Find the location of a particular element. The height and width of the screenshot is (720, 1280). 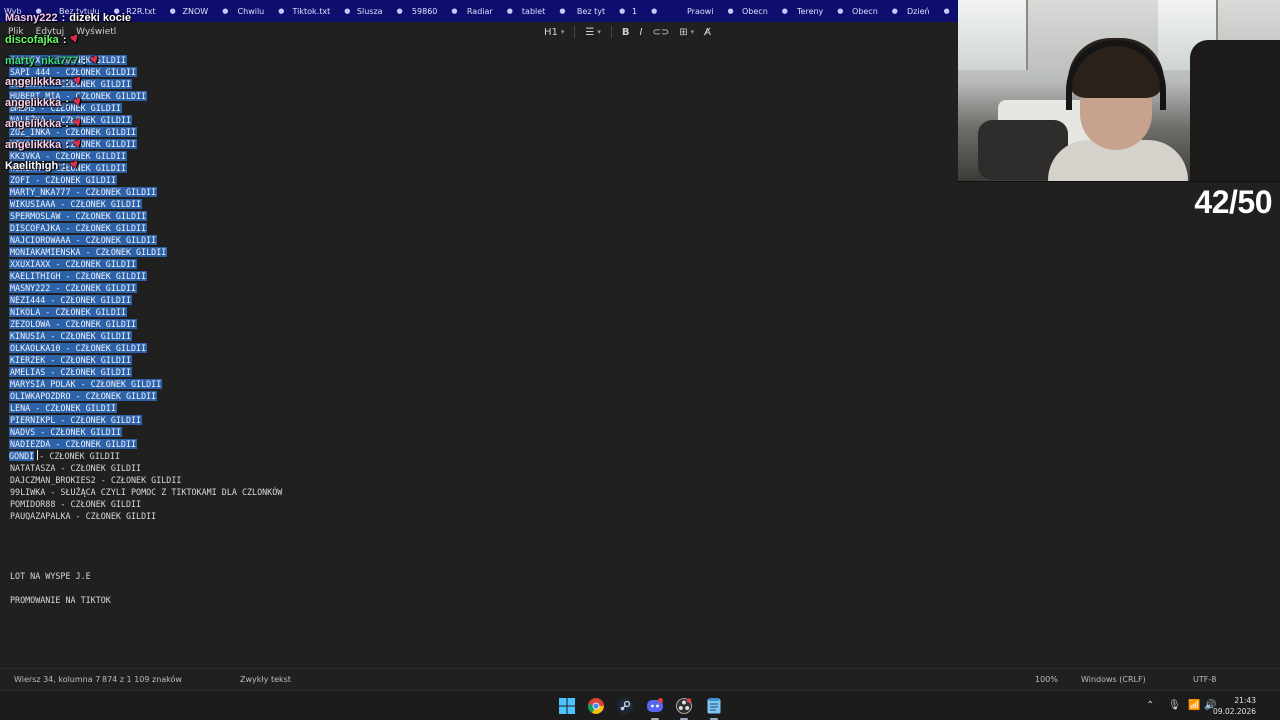

webcam-chair-scene is located at coordinates (1235, 110).